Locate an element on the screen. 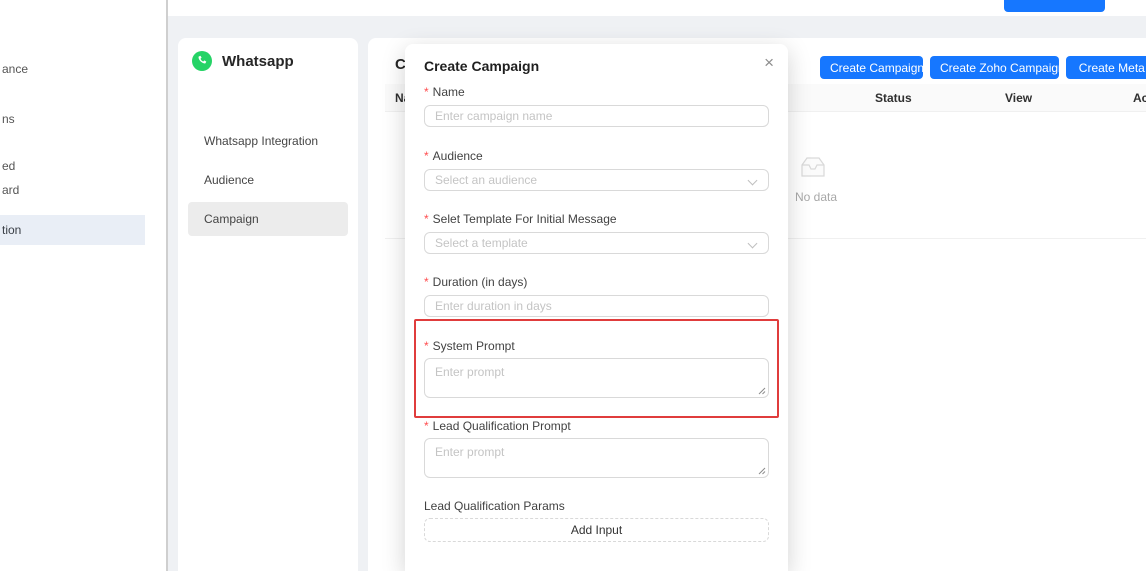  sidebar-item: ns is located at coordinates (72, 119).